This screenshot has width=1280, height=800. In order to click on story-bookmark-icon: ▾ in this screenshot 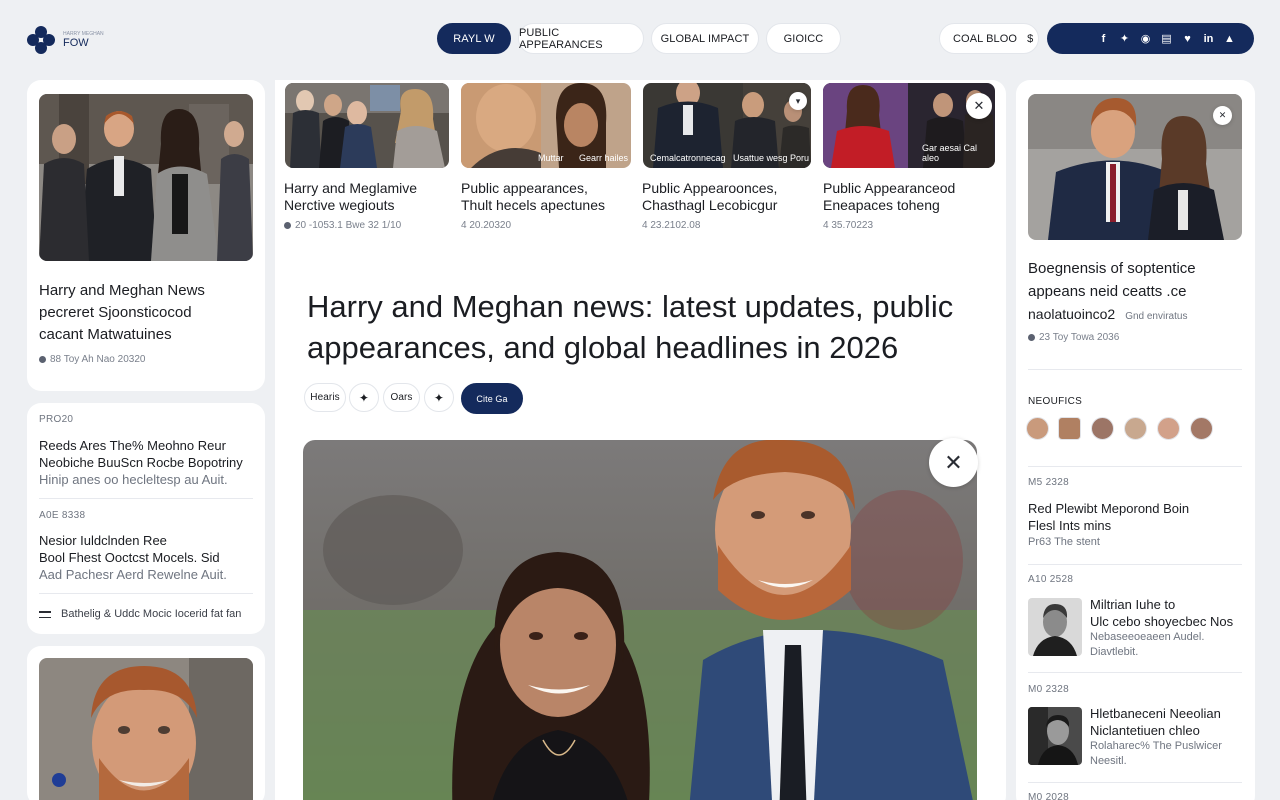, I will do `click(798, 101)`.